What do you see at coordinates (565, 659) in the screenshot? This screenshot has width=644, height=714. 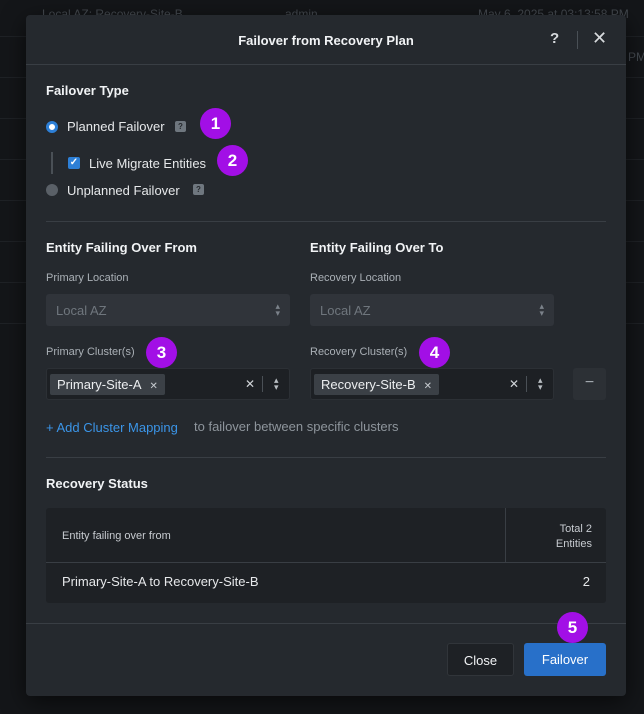 I see `failover-button: Failover` at bounding box center [565, 659].